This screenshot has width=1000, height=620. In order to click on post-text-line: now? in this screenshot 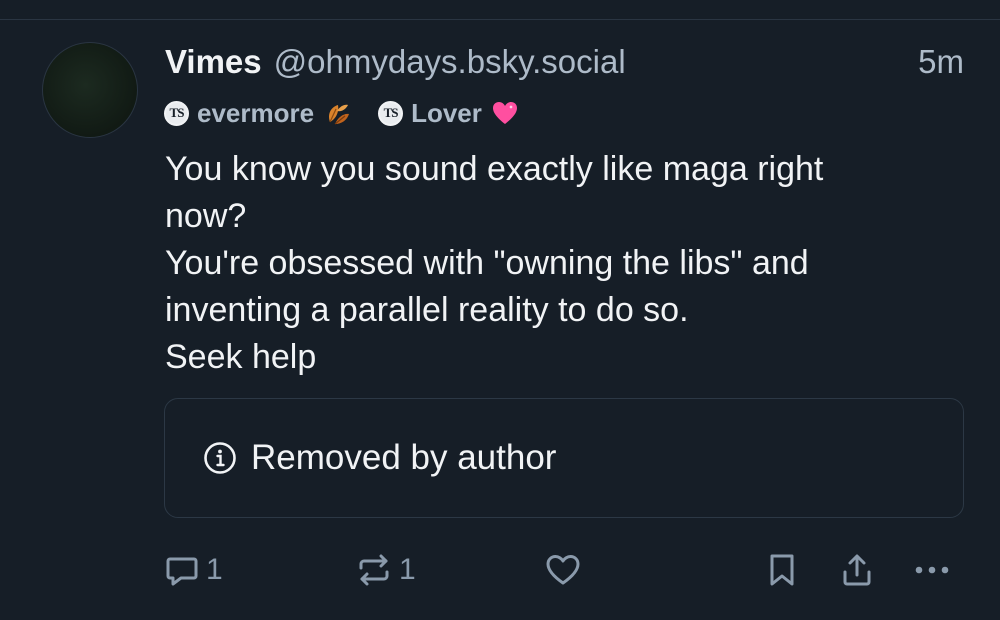, I will do `click(206, 216)`.